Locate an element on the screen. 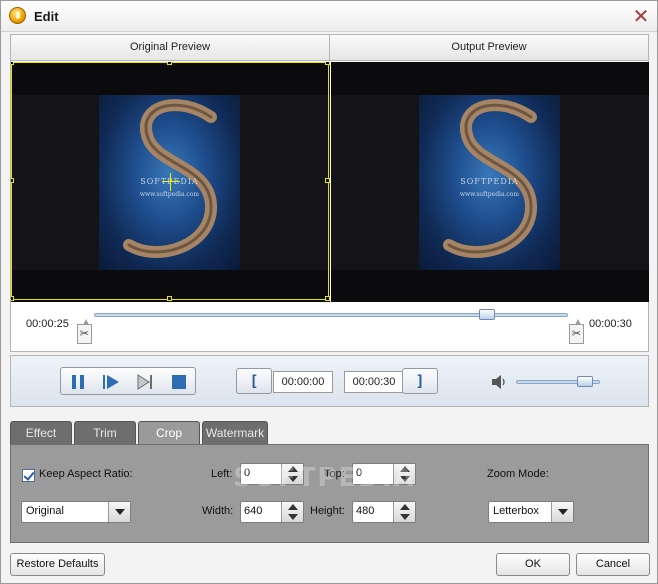 The width and height of the screenshot is (658, 584). ok-button: OK is located at coordinates (533, 564).